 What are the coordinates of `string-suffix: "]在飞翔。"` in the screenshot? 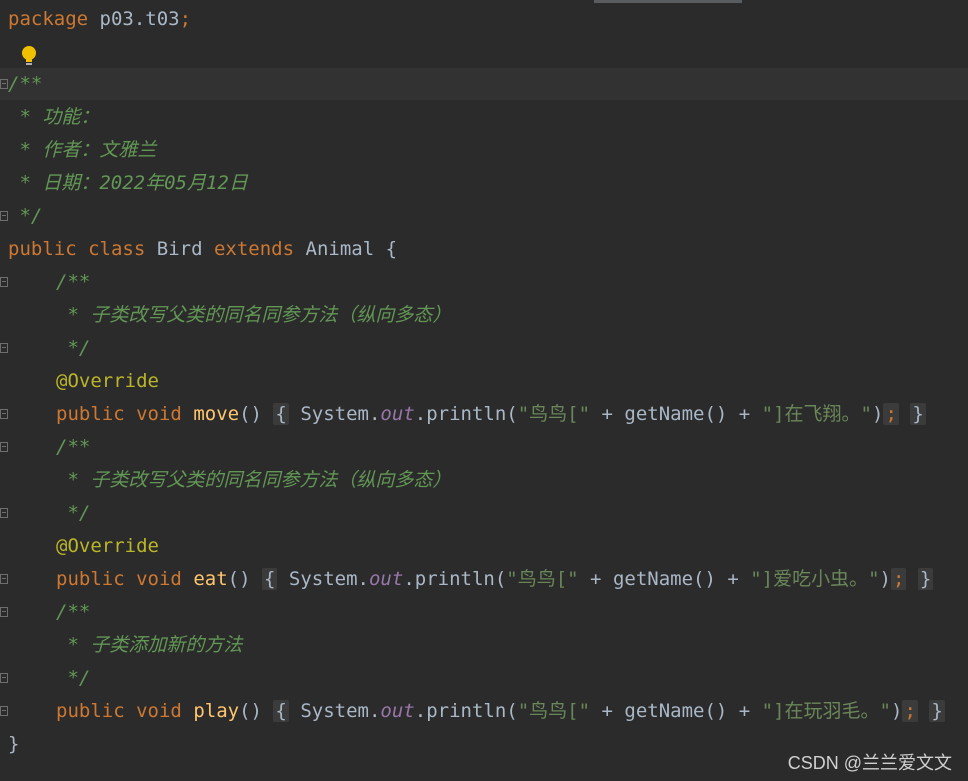 It's located at (816, 414).